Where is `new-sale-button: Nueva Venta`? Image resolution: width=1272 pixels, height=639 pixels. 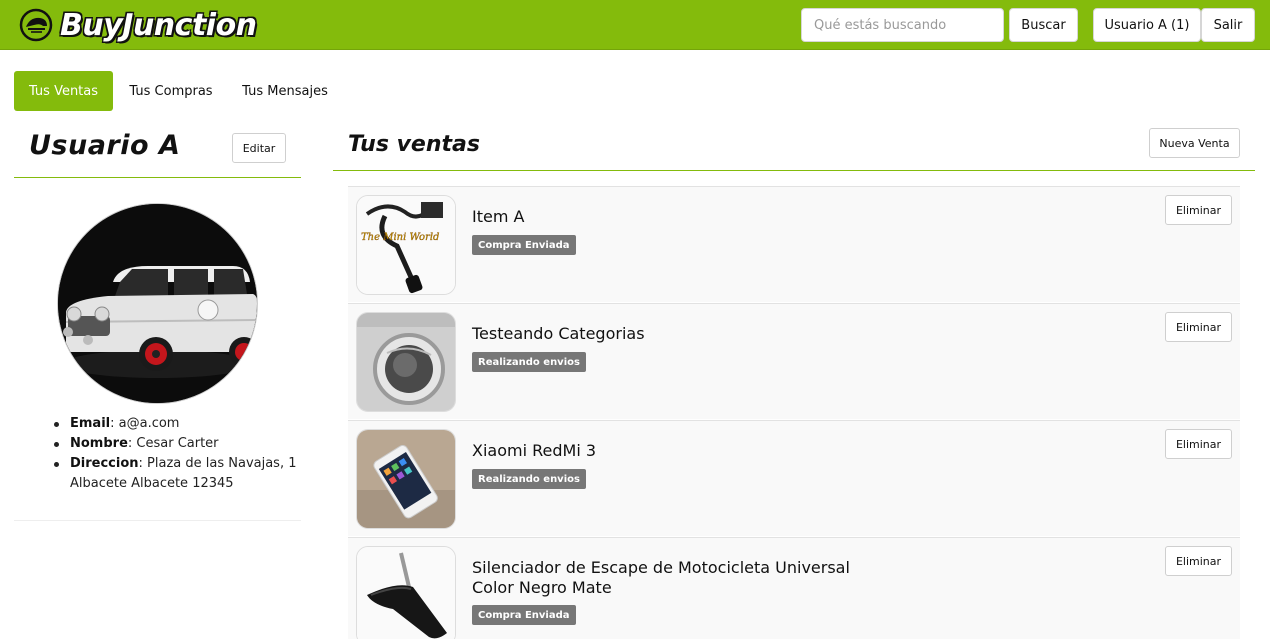 new-sale-button: Nueva Venta is located at coordinates (1194, 143).